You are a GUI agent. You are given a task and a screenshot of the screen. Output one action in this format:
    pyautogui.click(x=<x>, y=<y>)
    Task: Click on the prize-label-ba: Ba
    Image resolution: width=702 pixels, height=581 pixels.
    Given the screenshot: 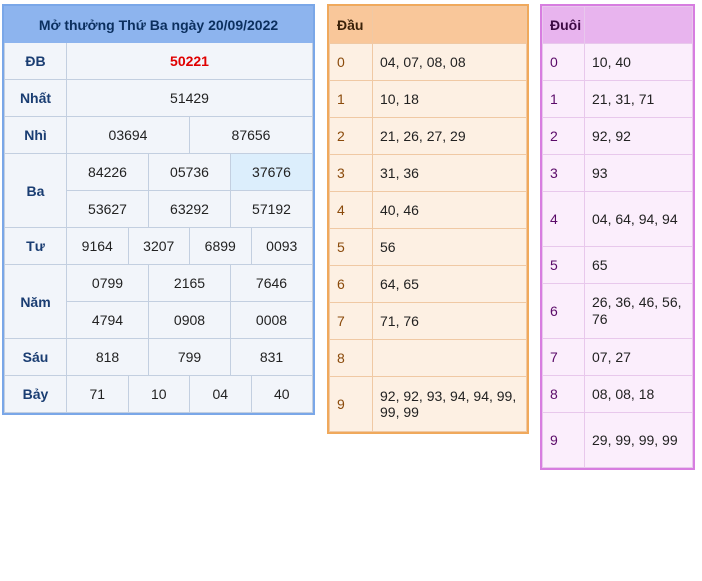 What is the action you would take?
    pyautogui.click(x=35, y=190)
    